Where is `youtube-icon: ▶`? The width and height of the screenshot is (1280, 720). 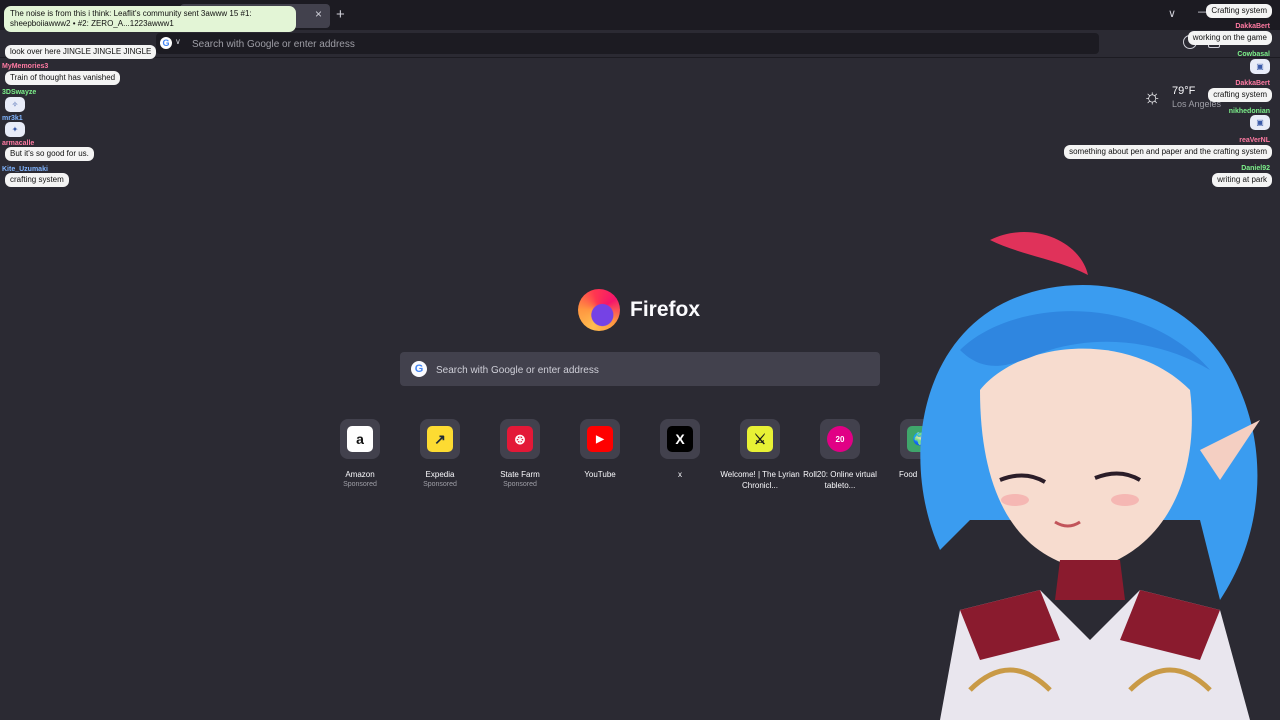 youtube-icon: ▶ is located at coordinates (600, 439).